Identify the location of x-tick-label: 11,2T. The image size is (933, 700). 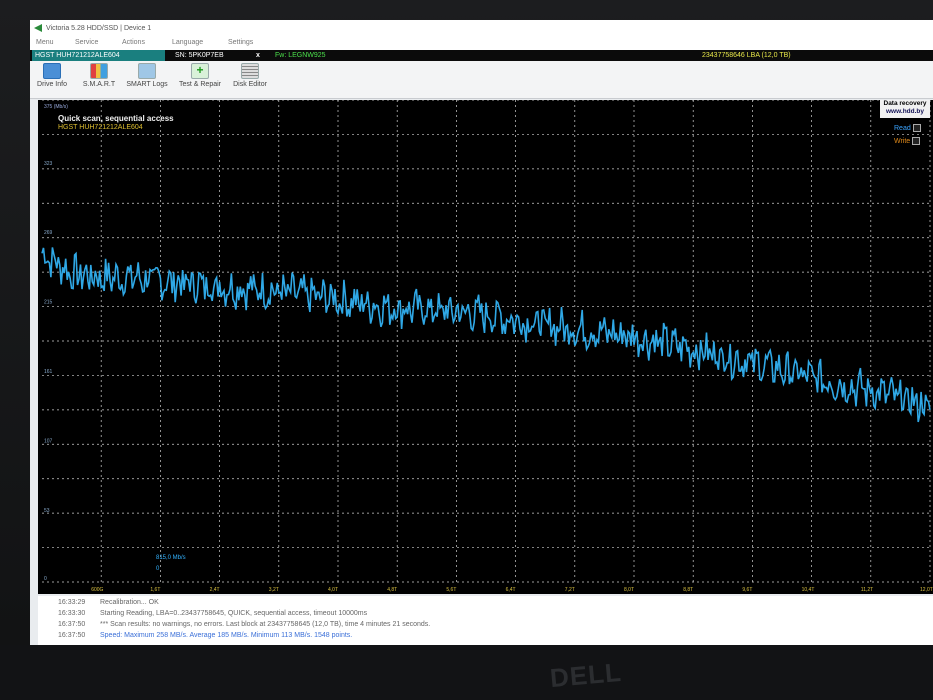
(867, 590).